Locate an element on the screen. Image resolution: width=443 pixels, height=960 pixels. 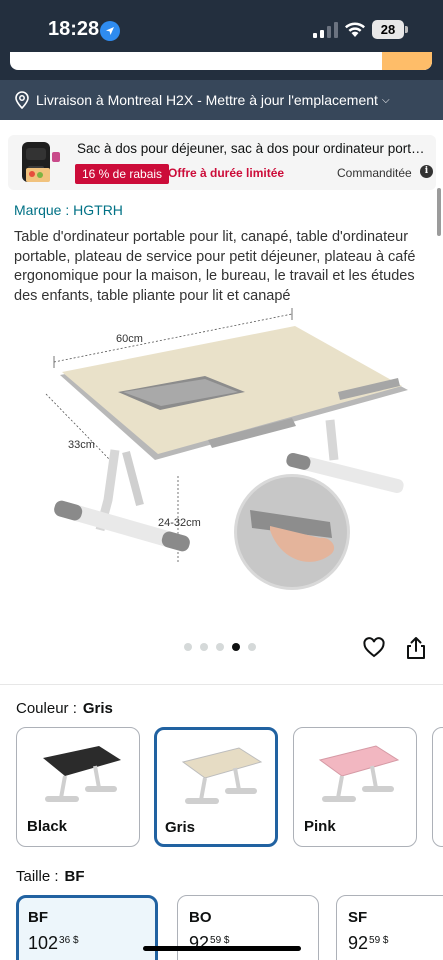
chevron-down-icon: ⌵ is located at coordinates (385, 100).